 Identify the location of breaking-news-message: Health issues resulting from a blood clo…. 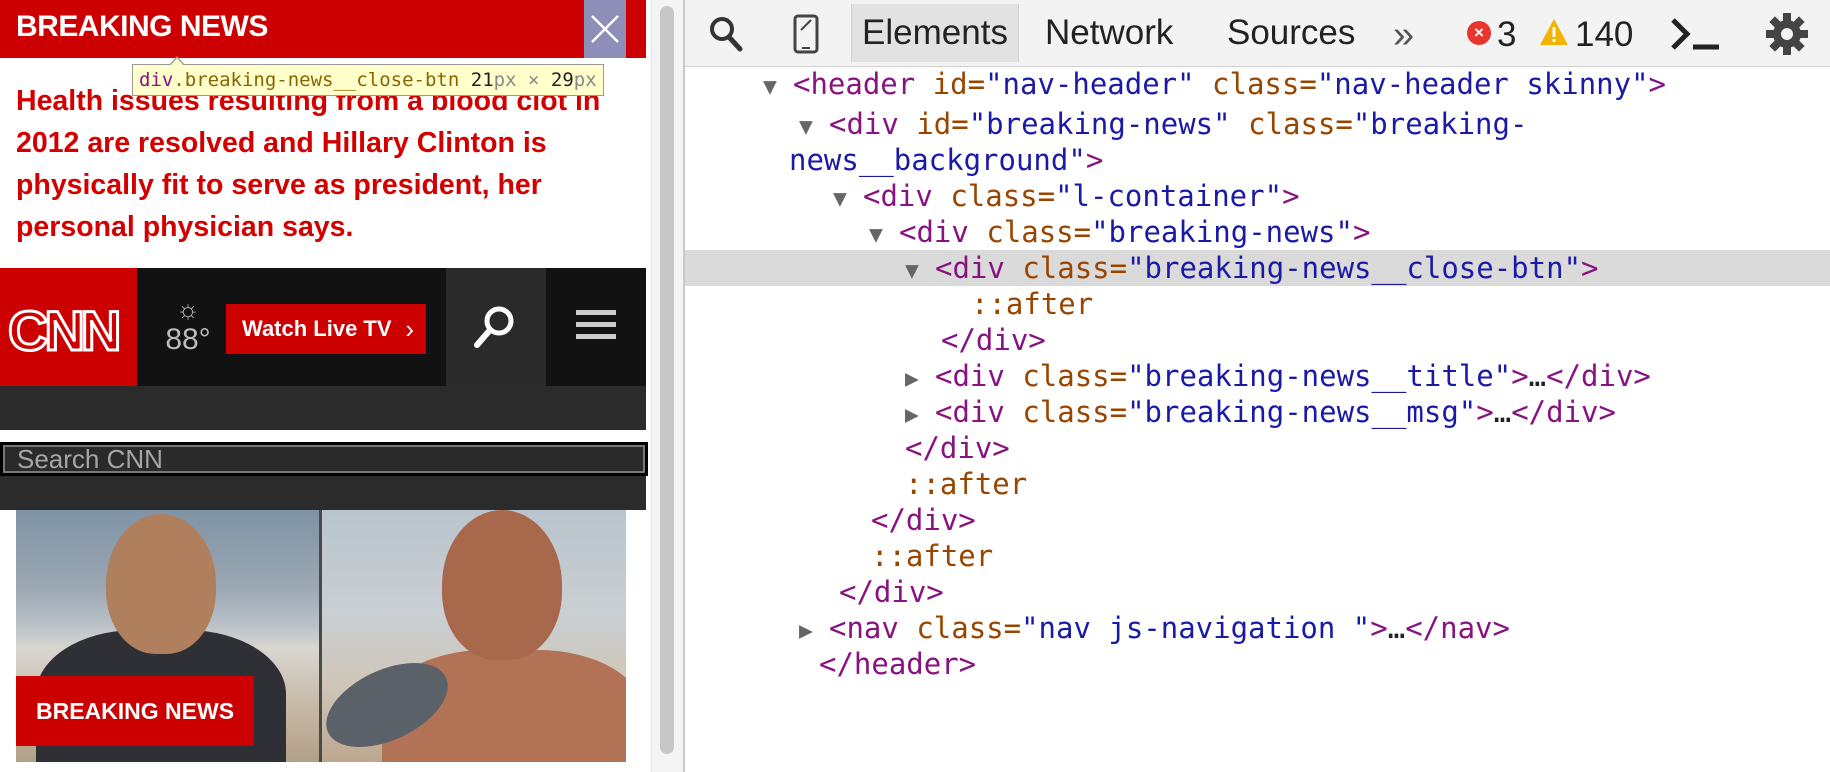
(326, 164).